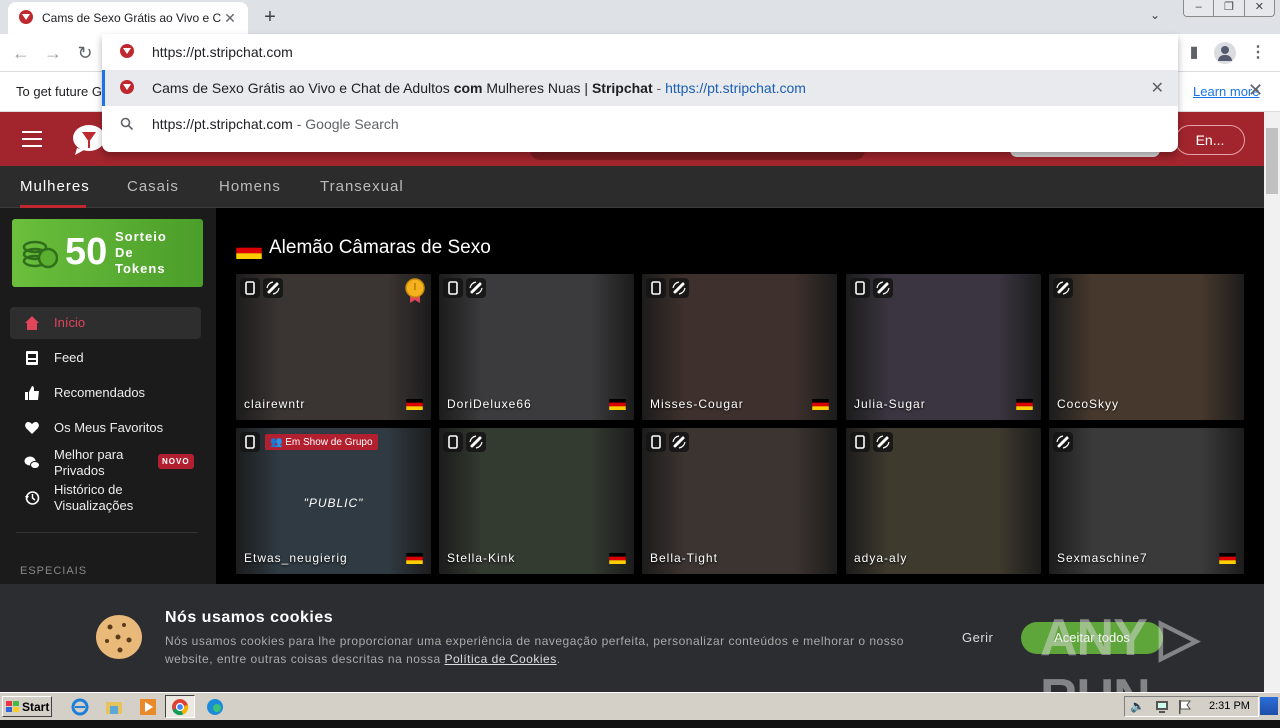 This screenshot has width=1280, height=728. Describe the element at coordinates (622, 88) in the screenshot. I see `suggestion-part: Stripchat` at that location.